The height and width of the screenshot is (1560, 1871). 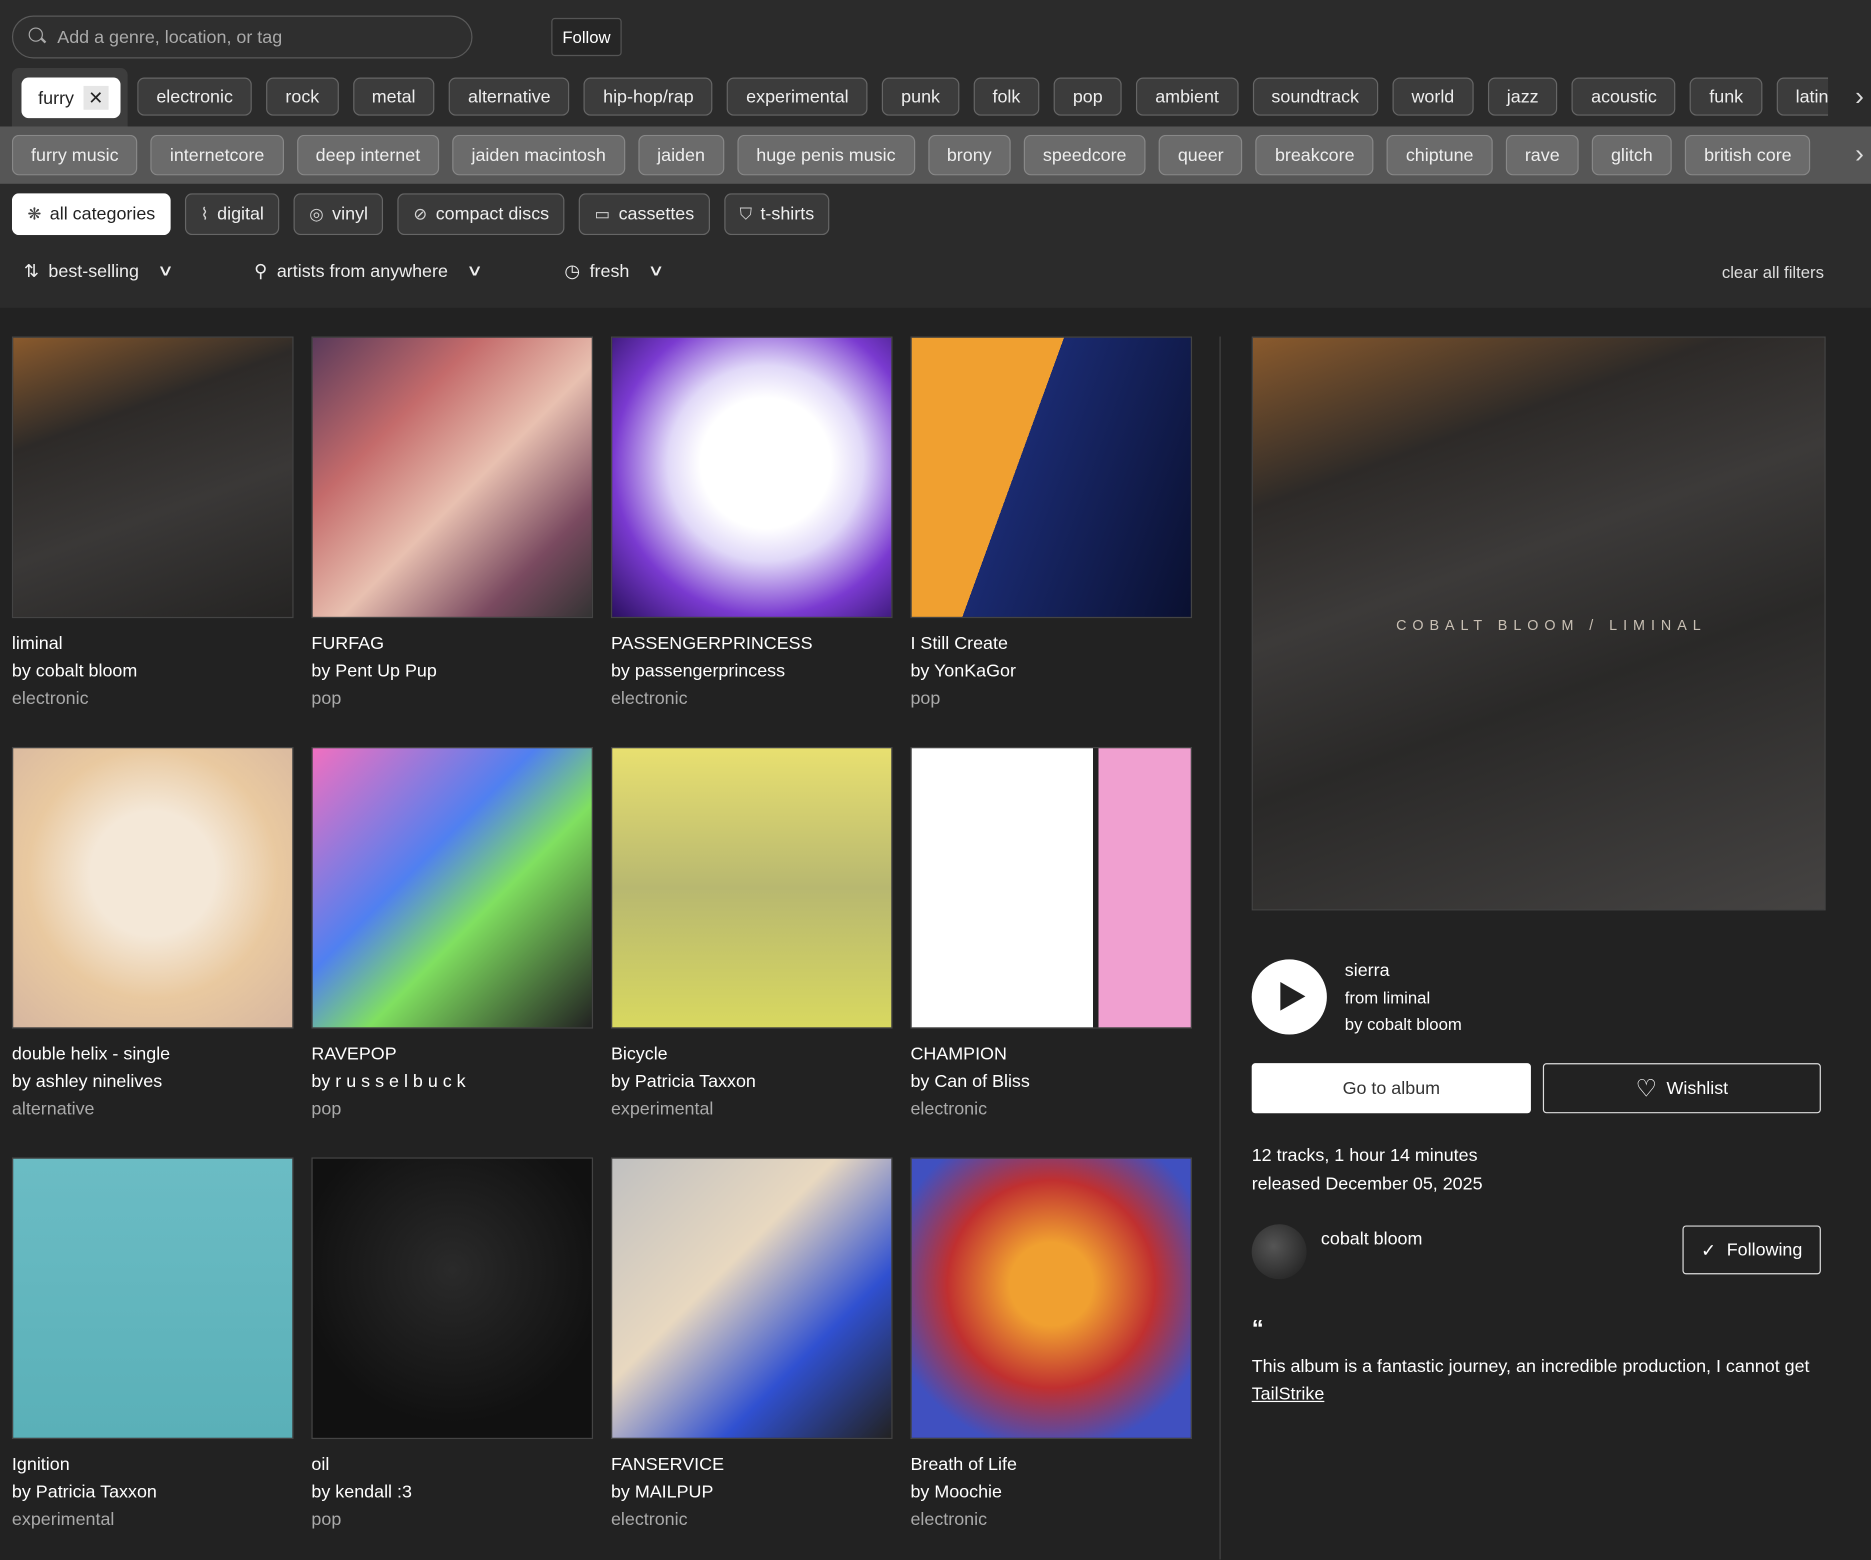 I want to click on album-artist: by Moochie, so click(x=1051, y=1491).